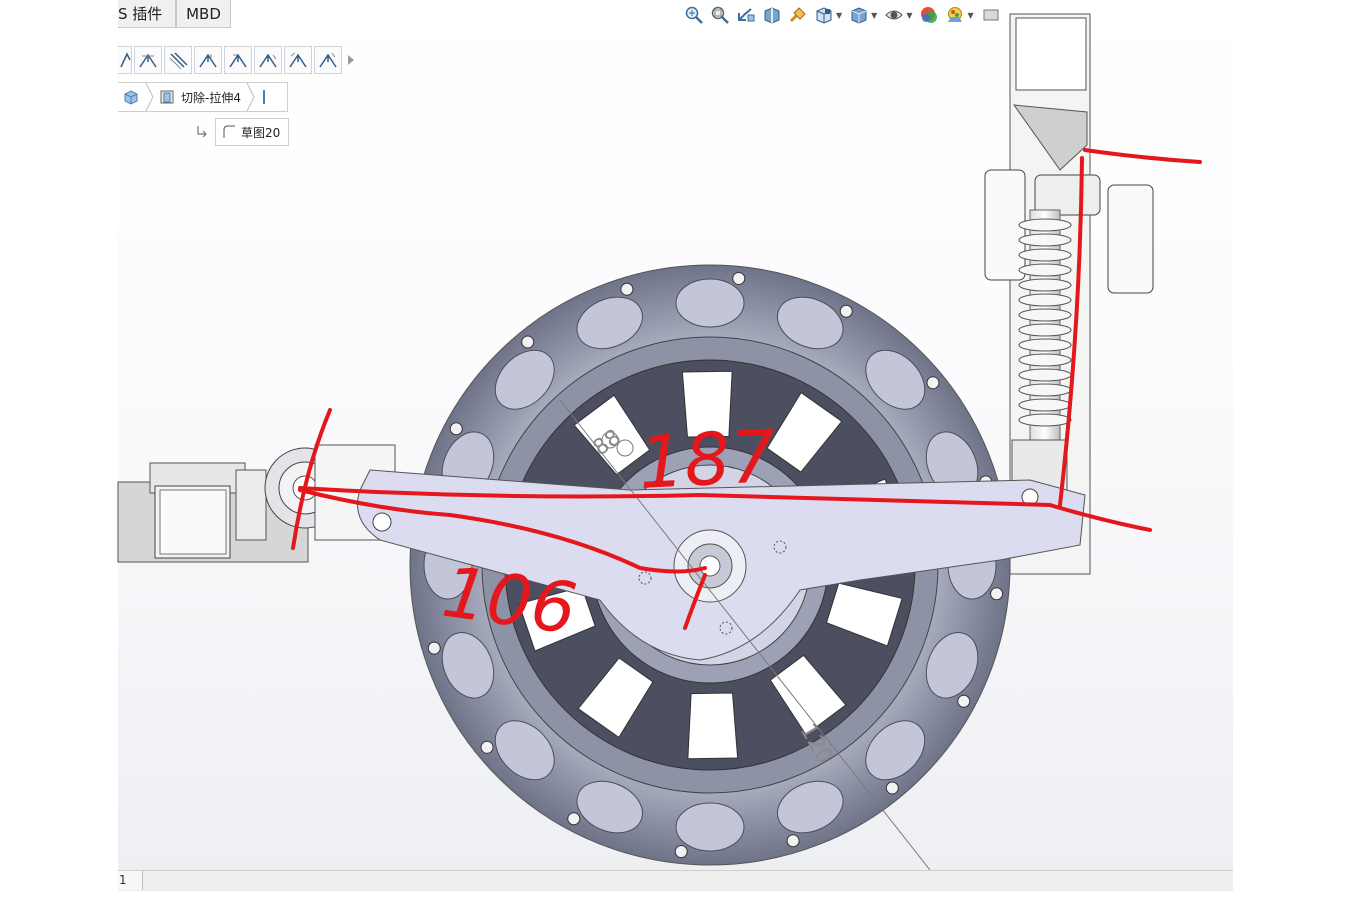 This screenshot has height=897, width=1350. What do you see at coordinates (707, 459) in the screenshot?
I see `dimension-187: 187` at bounding box center [707, 459].